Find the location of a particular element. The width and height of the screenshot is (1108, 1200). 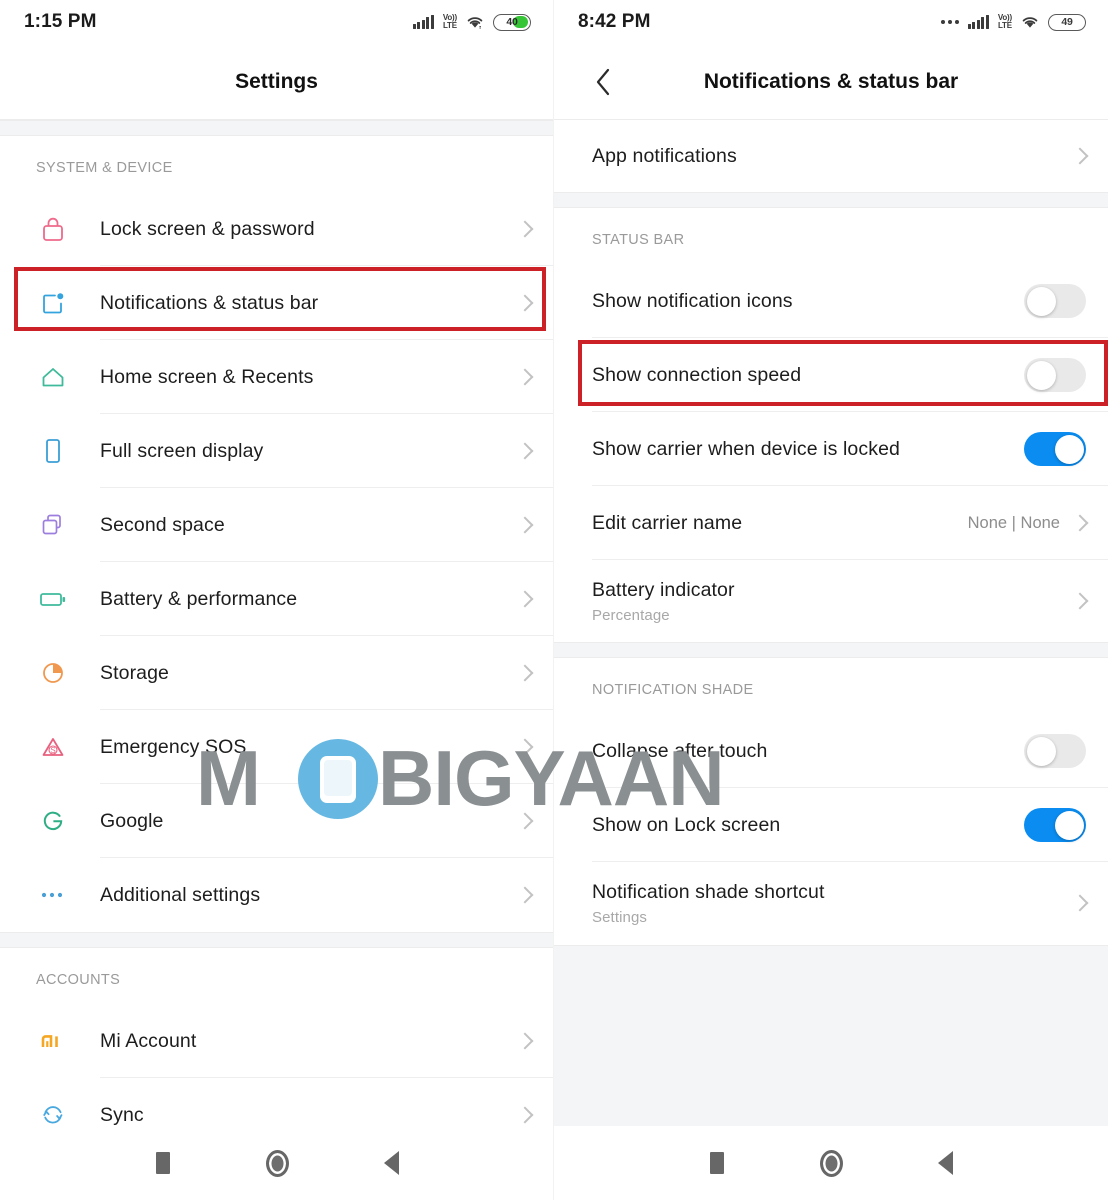

row-sublabel: Settings is located at coordinates (619, 917).